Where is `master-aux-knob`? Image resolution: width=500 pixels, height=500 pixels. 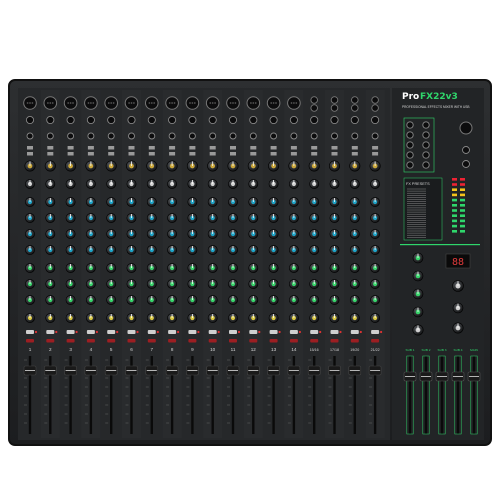
master-aux-knob is located at coordinates (418, 258).